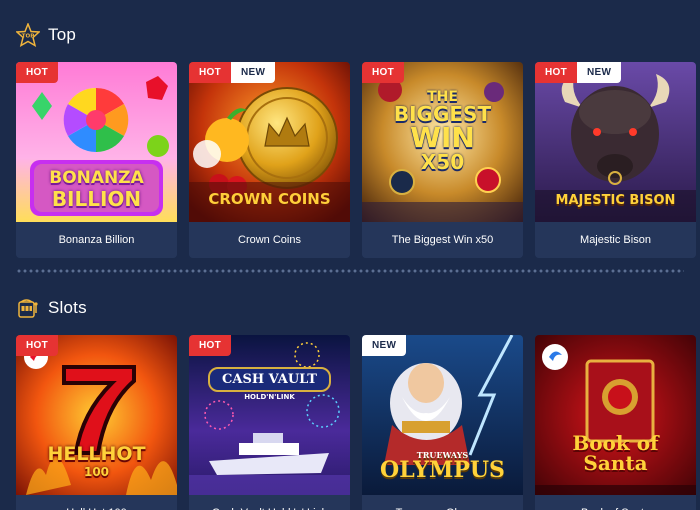 The image size is (700, 510). Describe the element at coordinates (28, 308) in the screenshot. I see `slot-machine-icon` at that location.